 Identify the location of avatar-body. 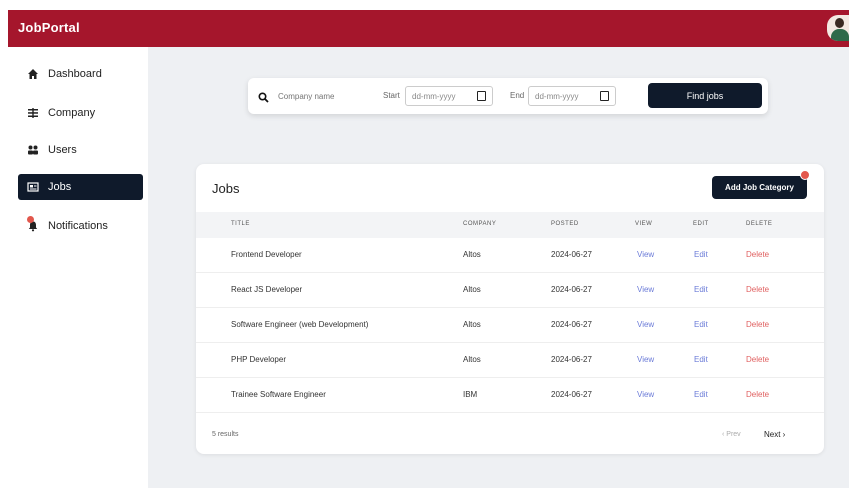
(840, 35).